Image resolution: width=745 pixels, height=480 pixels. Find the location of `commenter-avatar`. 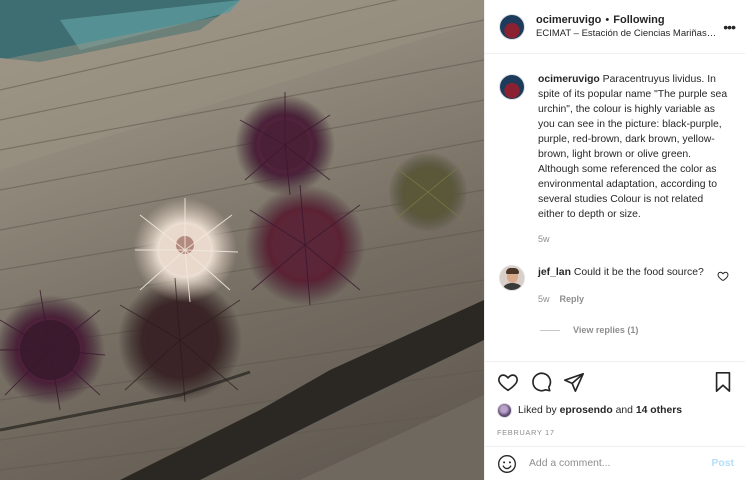

commenter-avatar is located at coordinates (512, 278).